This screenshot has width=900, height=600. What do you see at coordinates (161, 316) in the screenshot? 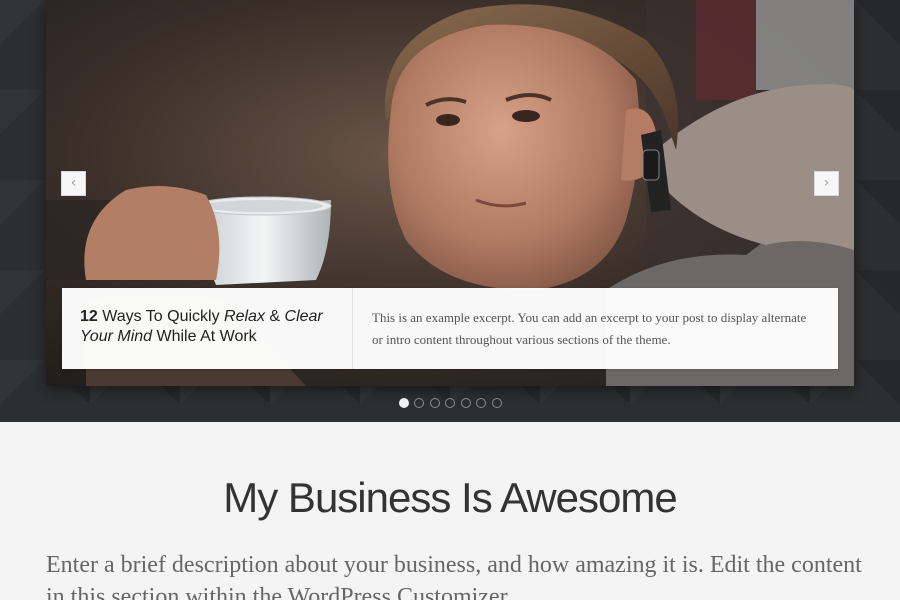
I see `caption-title-text: Ways To Quickly` at bounding box center [161, 316].